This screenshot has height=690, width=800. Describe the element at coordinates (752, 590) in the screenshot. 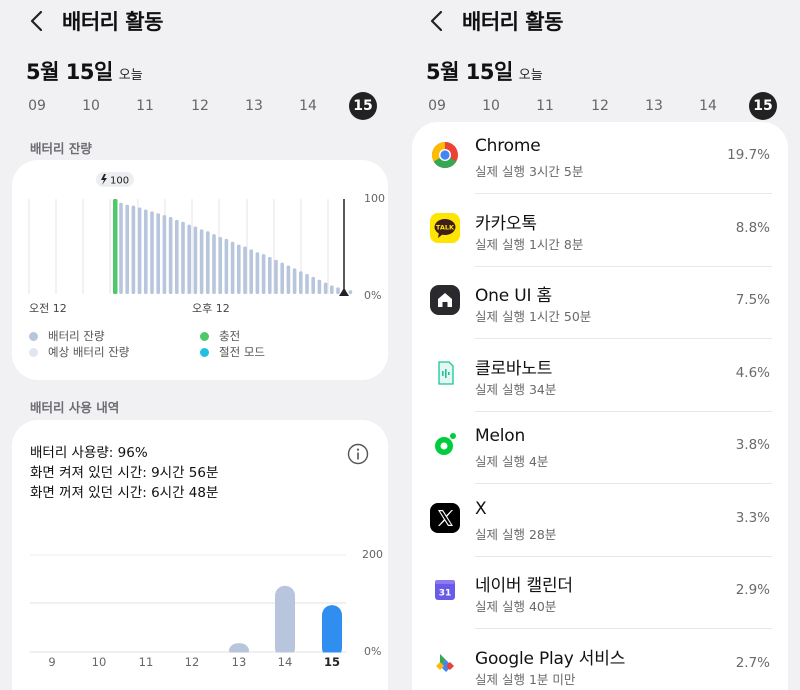

I see `app-usage-percent: 2.9%` at that location.